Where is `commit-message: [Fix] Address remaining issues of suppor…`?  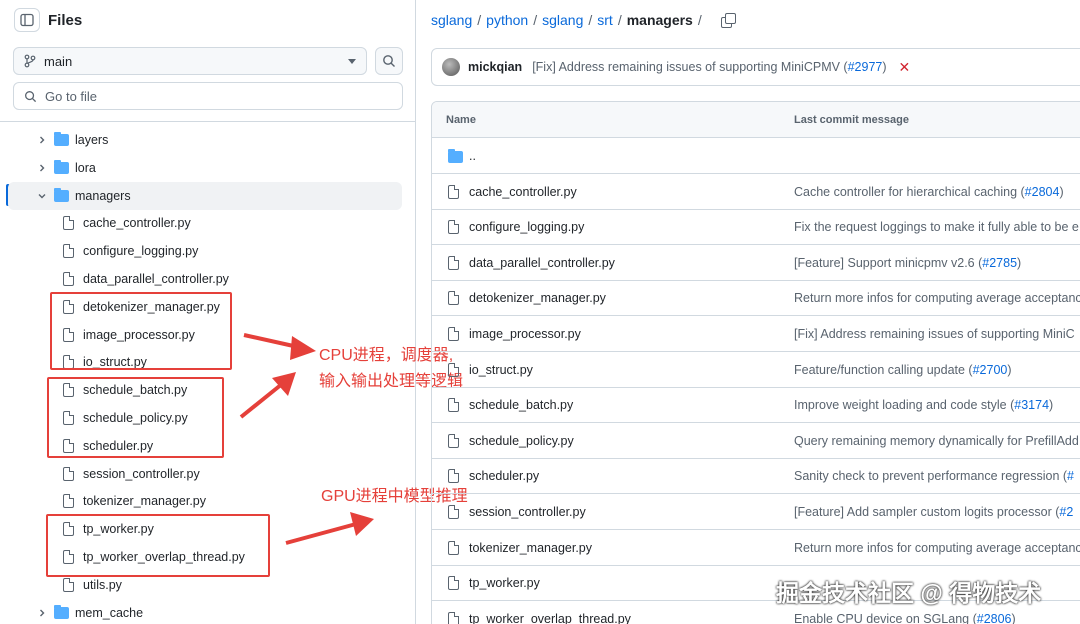
commit-message: [Fix] Address remaining issues of suppor… is located at coordinates (709, 67).